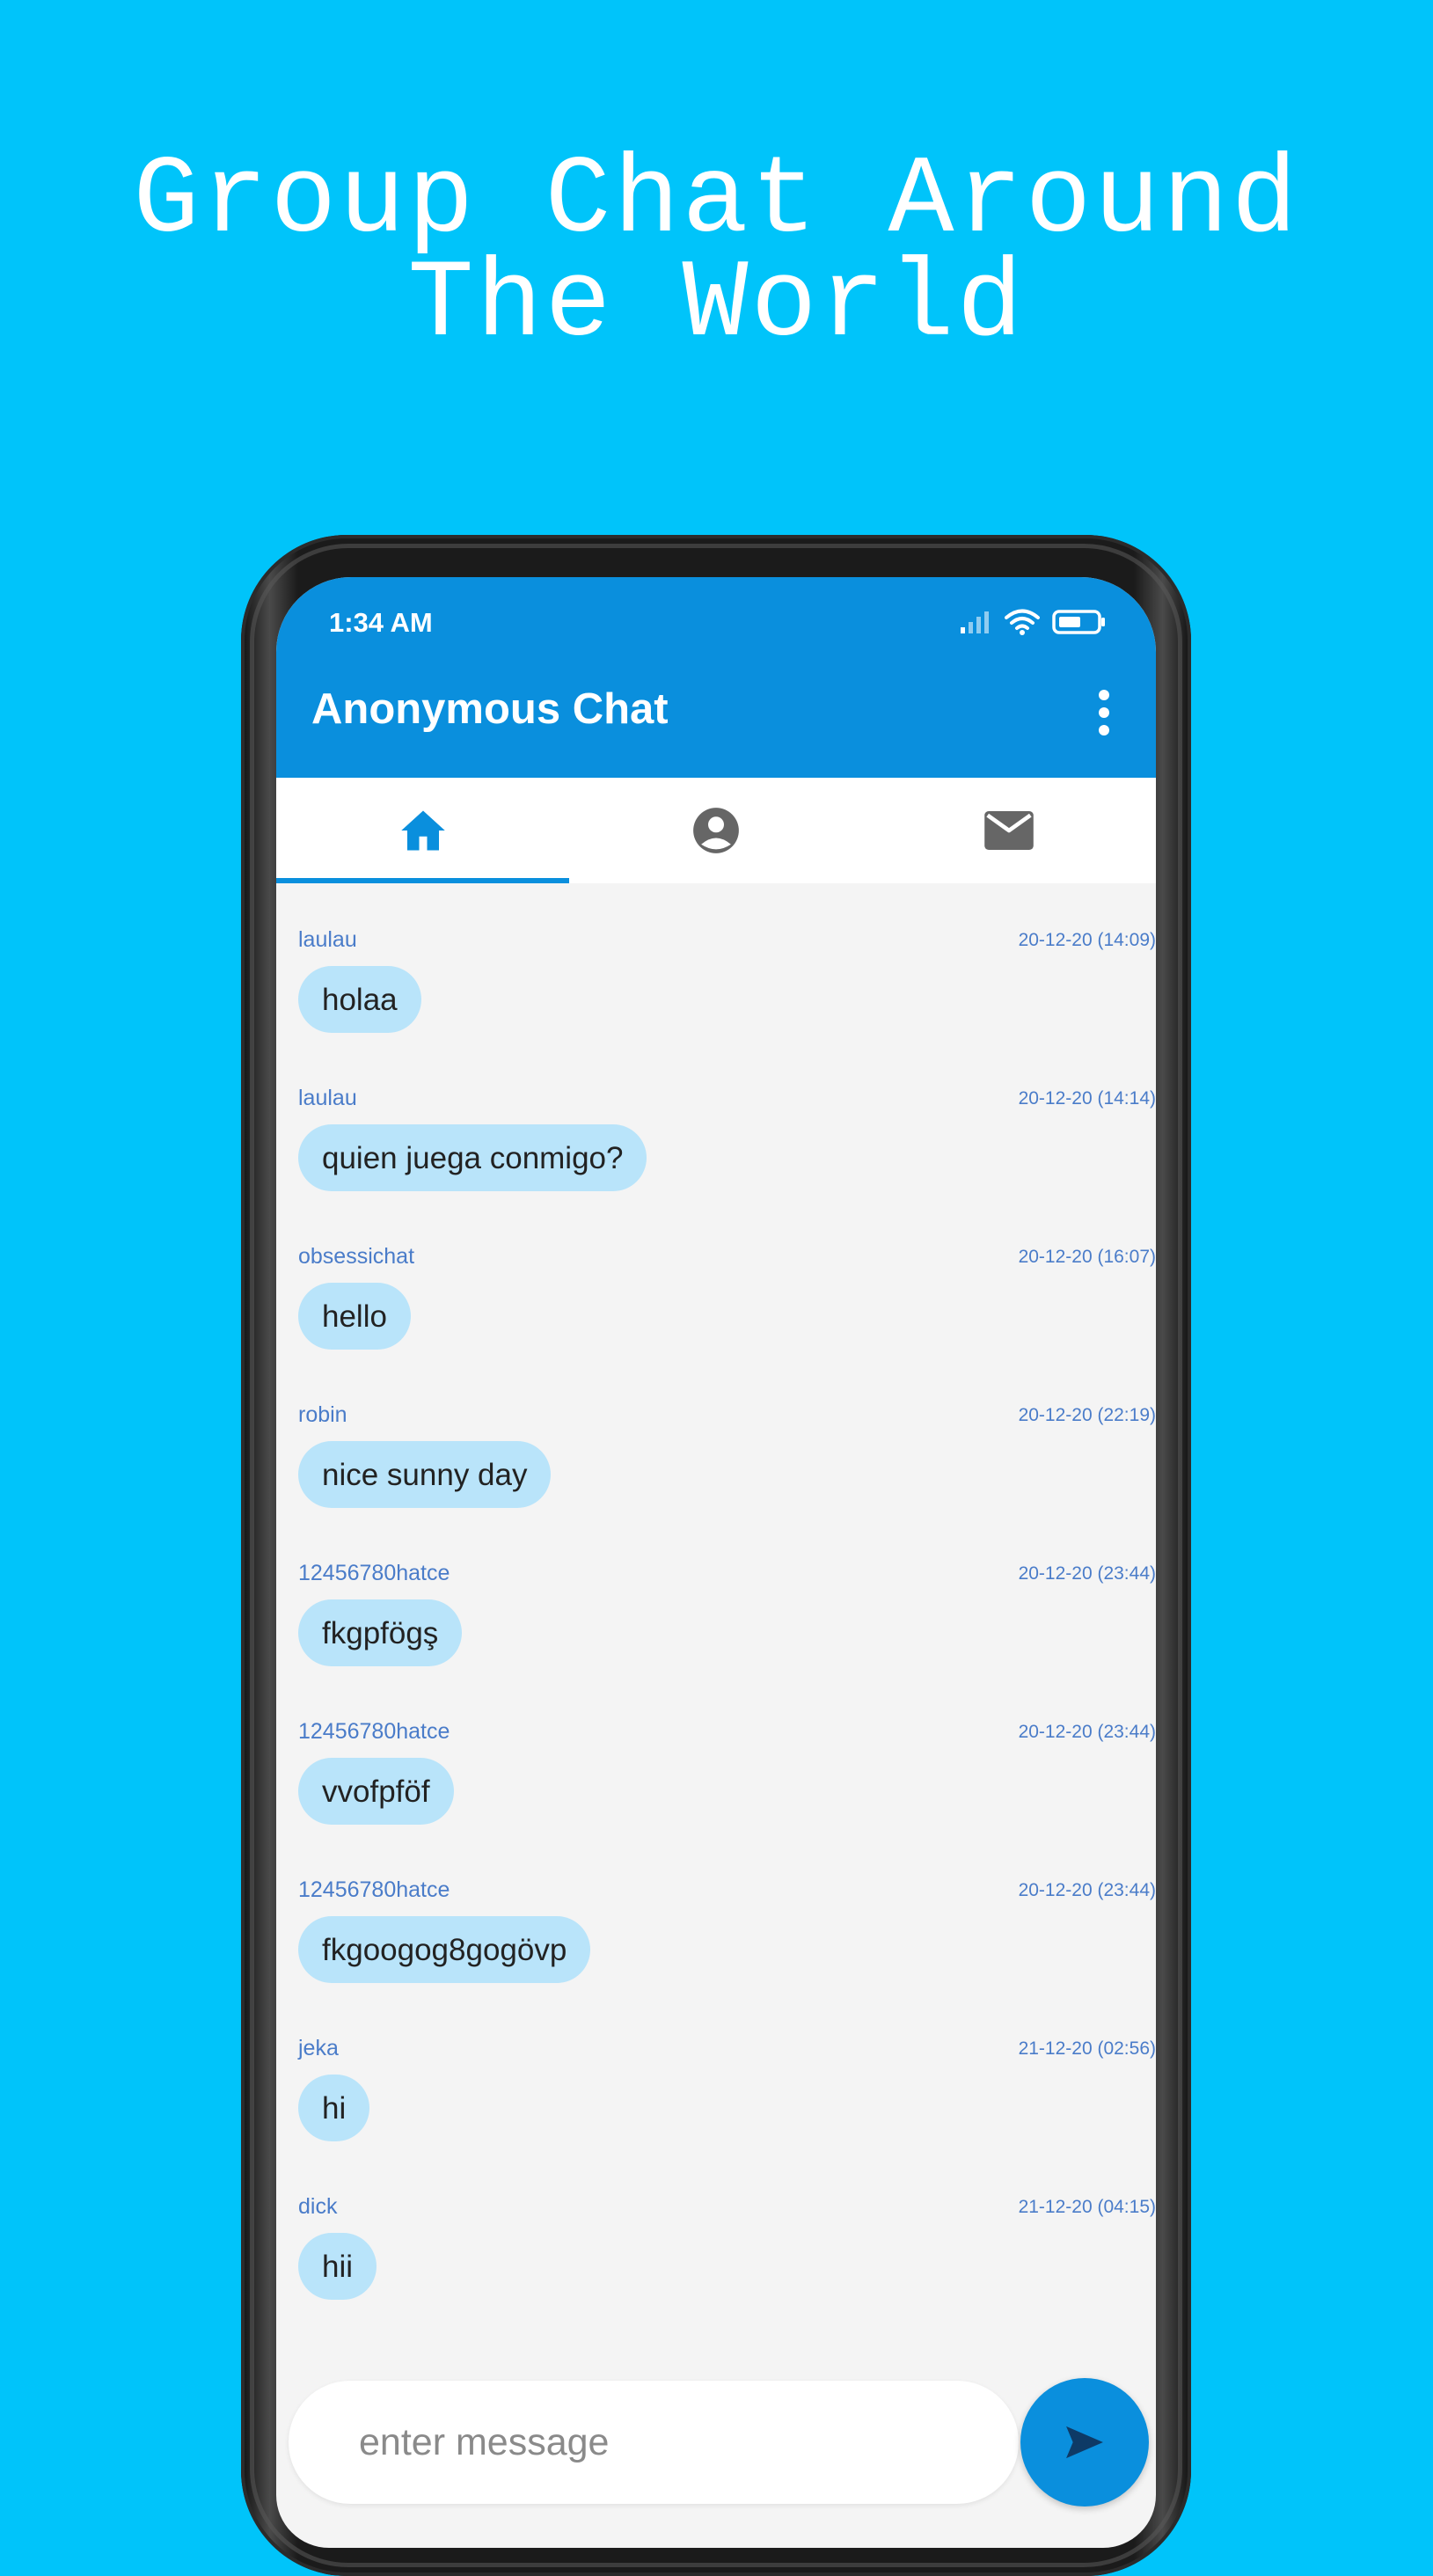 The image size is (1433, 2576). I want to click on account-circle-icon, so click(716, 830).